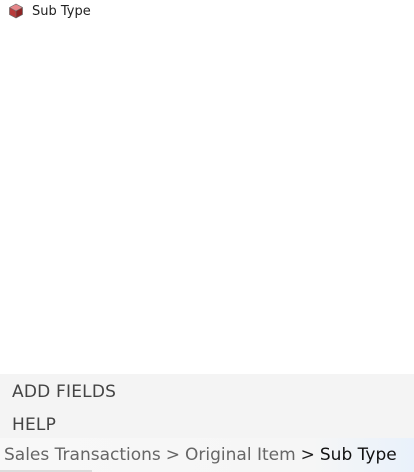 The height and width of the screenshot is (472, 414). What do you see at coordinates (16, 11) in the screenshot?
I see `cube-icon` at bounding box center [16, 11].